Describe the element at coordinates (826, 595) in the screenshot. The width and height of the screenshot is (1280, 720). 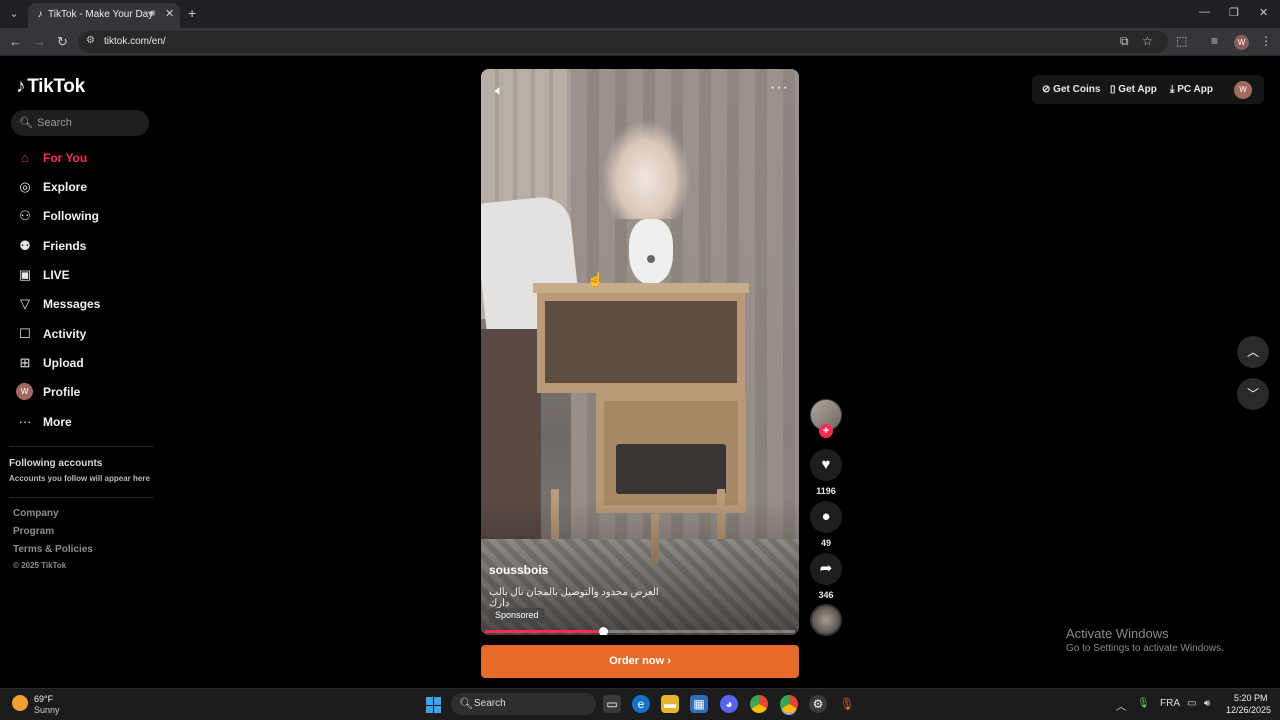
I see `share-count: 346` at that location.